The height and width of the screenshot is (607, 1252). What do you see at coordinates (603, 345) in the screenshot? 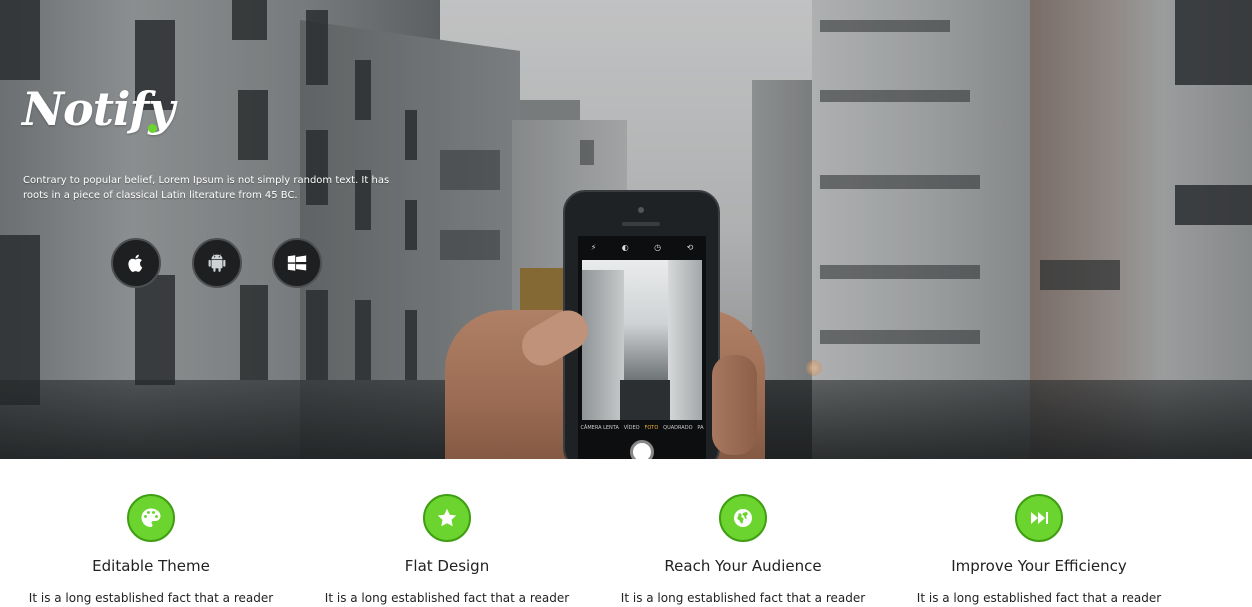
I see `viewfinder-building-left` at bounding box center [603, 345].